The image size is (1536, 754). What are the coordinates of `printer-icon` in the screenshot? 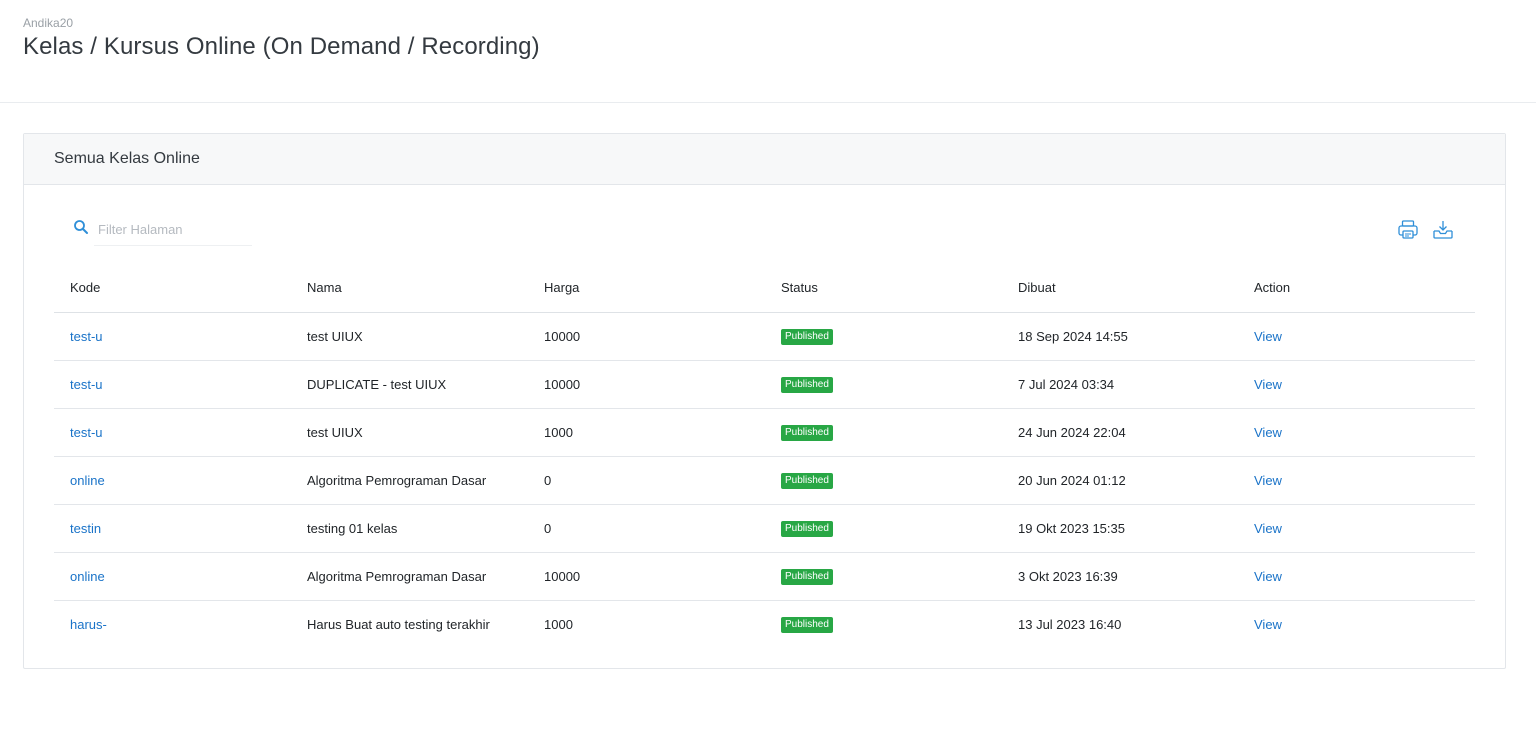 It's located at (1408, 229).